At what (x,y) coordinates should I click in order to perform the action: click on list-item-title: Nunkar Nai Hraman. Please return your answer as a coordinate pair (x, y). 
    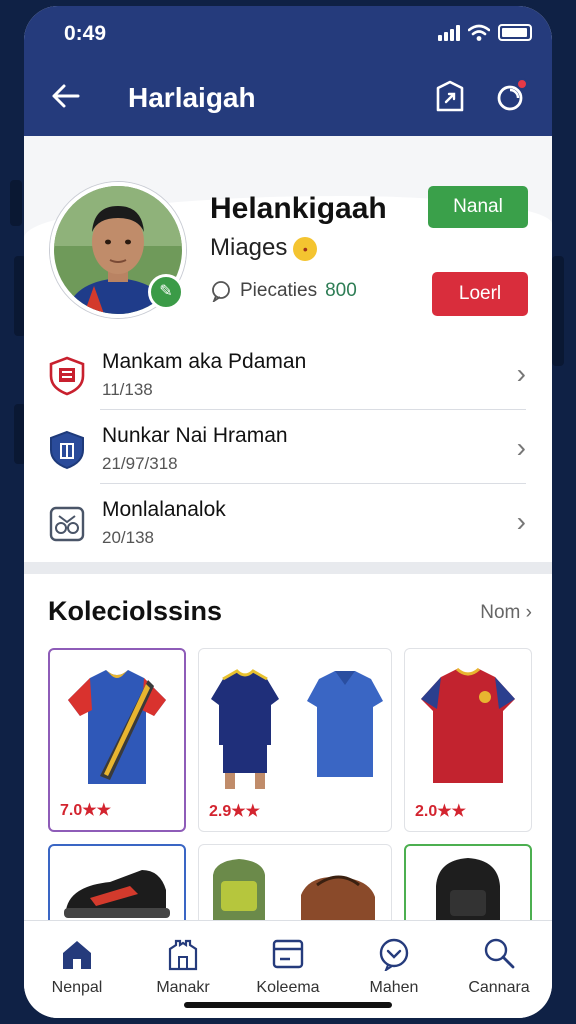
    Looking at the image, I should click on (195, 435).